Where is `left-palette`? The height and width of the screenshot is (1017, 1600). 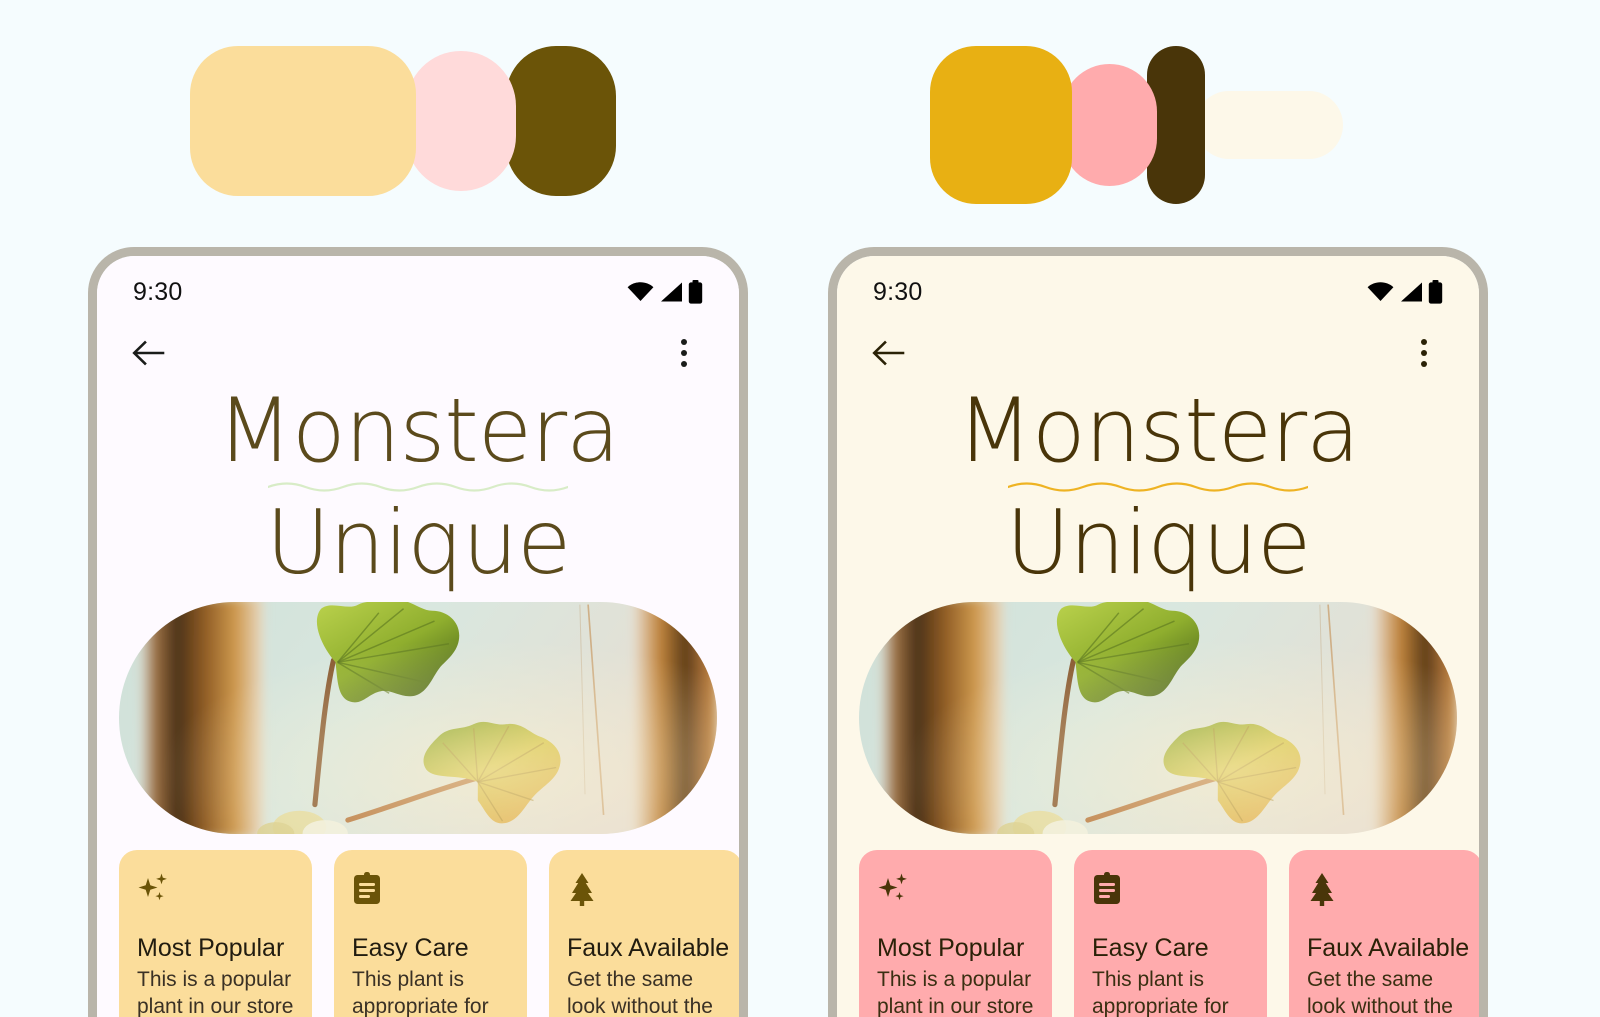 left-palette is located at coordinates (403, 121).